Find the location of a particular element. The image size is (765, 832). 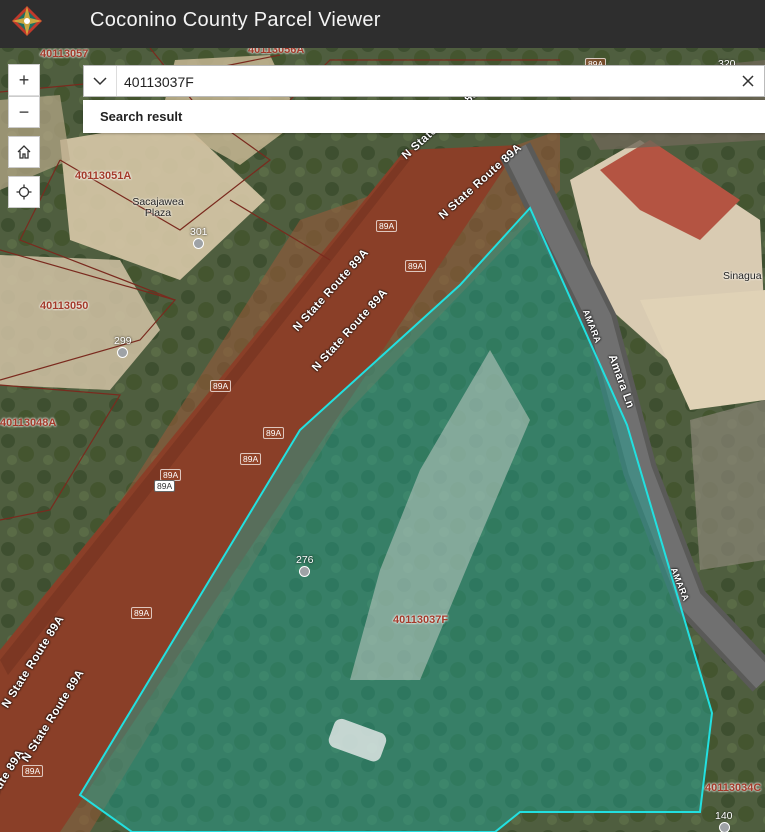

search-bar is located at coordinates (424, 81).